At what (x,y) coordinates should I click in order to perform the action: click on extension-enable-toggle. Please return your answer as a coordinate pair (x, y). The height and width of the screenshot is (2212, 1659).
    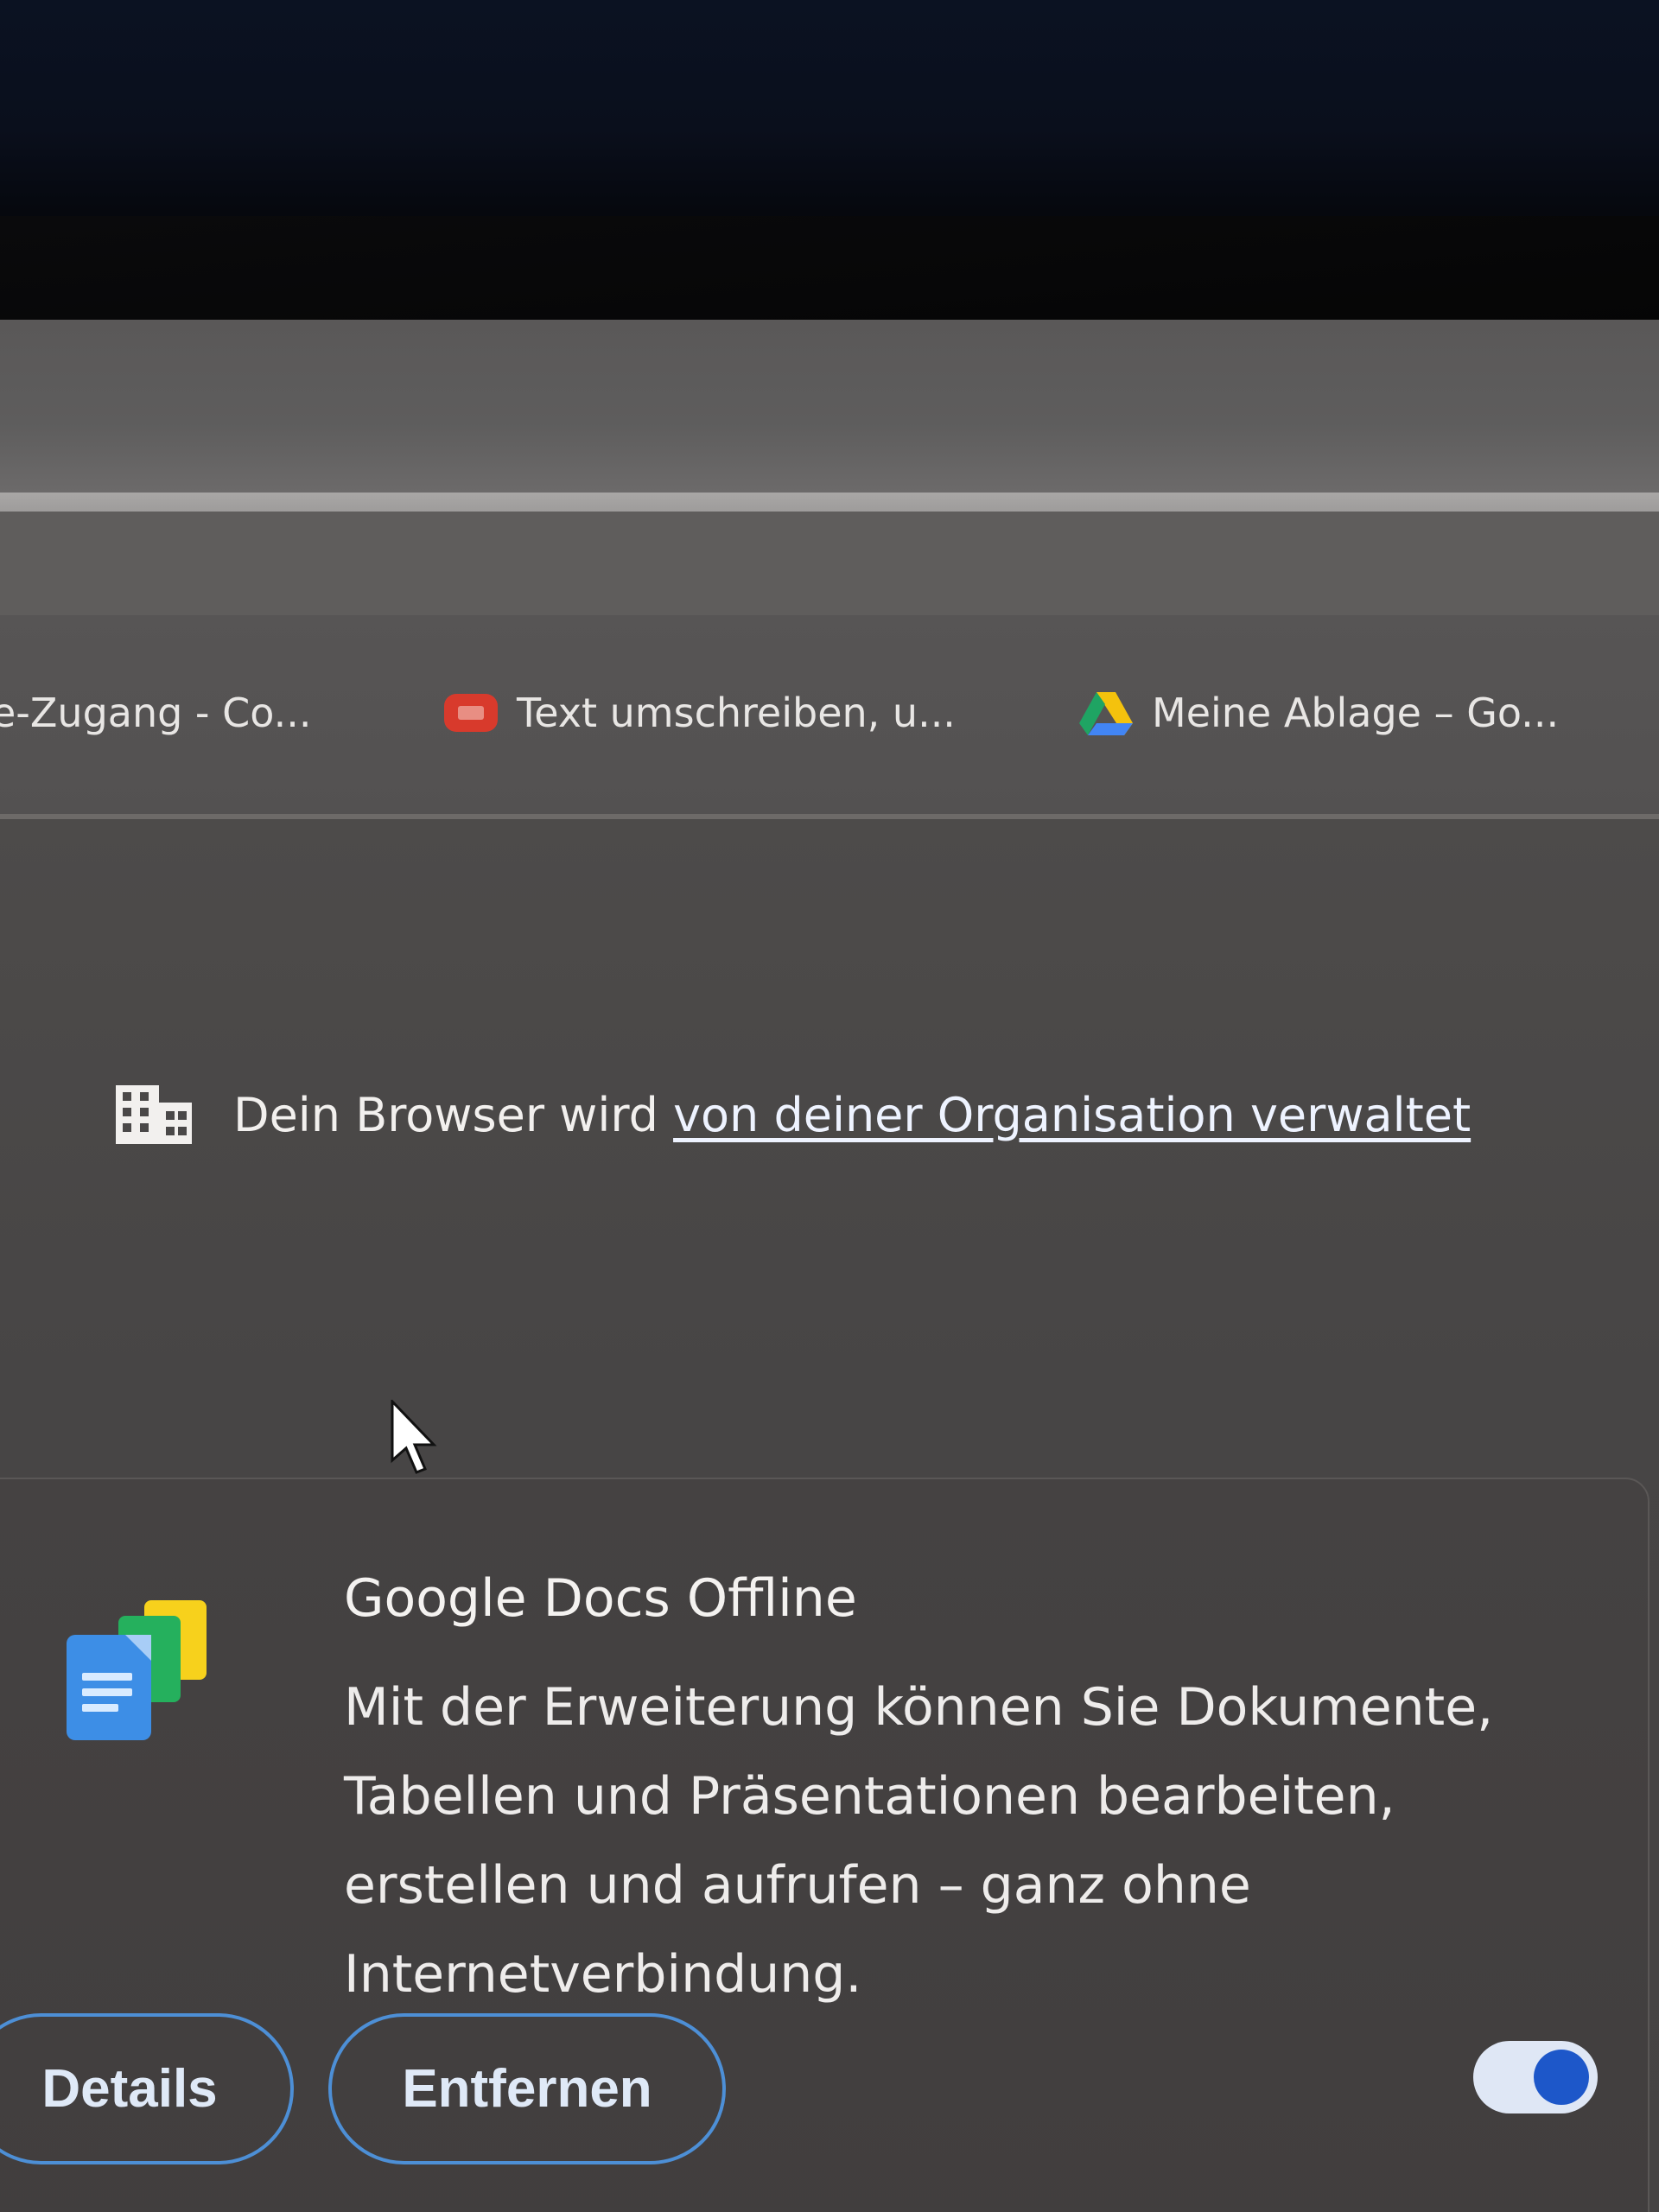
    Looking at the image, I should click on (1535, 2077).